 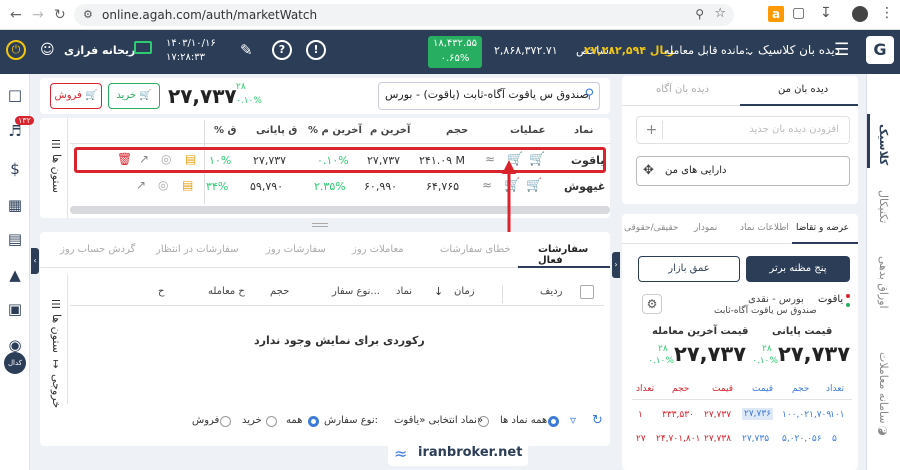 What do you see at coordinates (799, 91) in the screenshot?
I see `tab-my-watchlist: دیده بان من` at bounding box center [799, 91].